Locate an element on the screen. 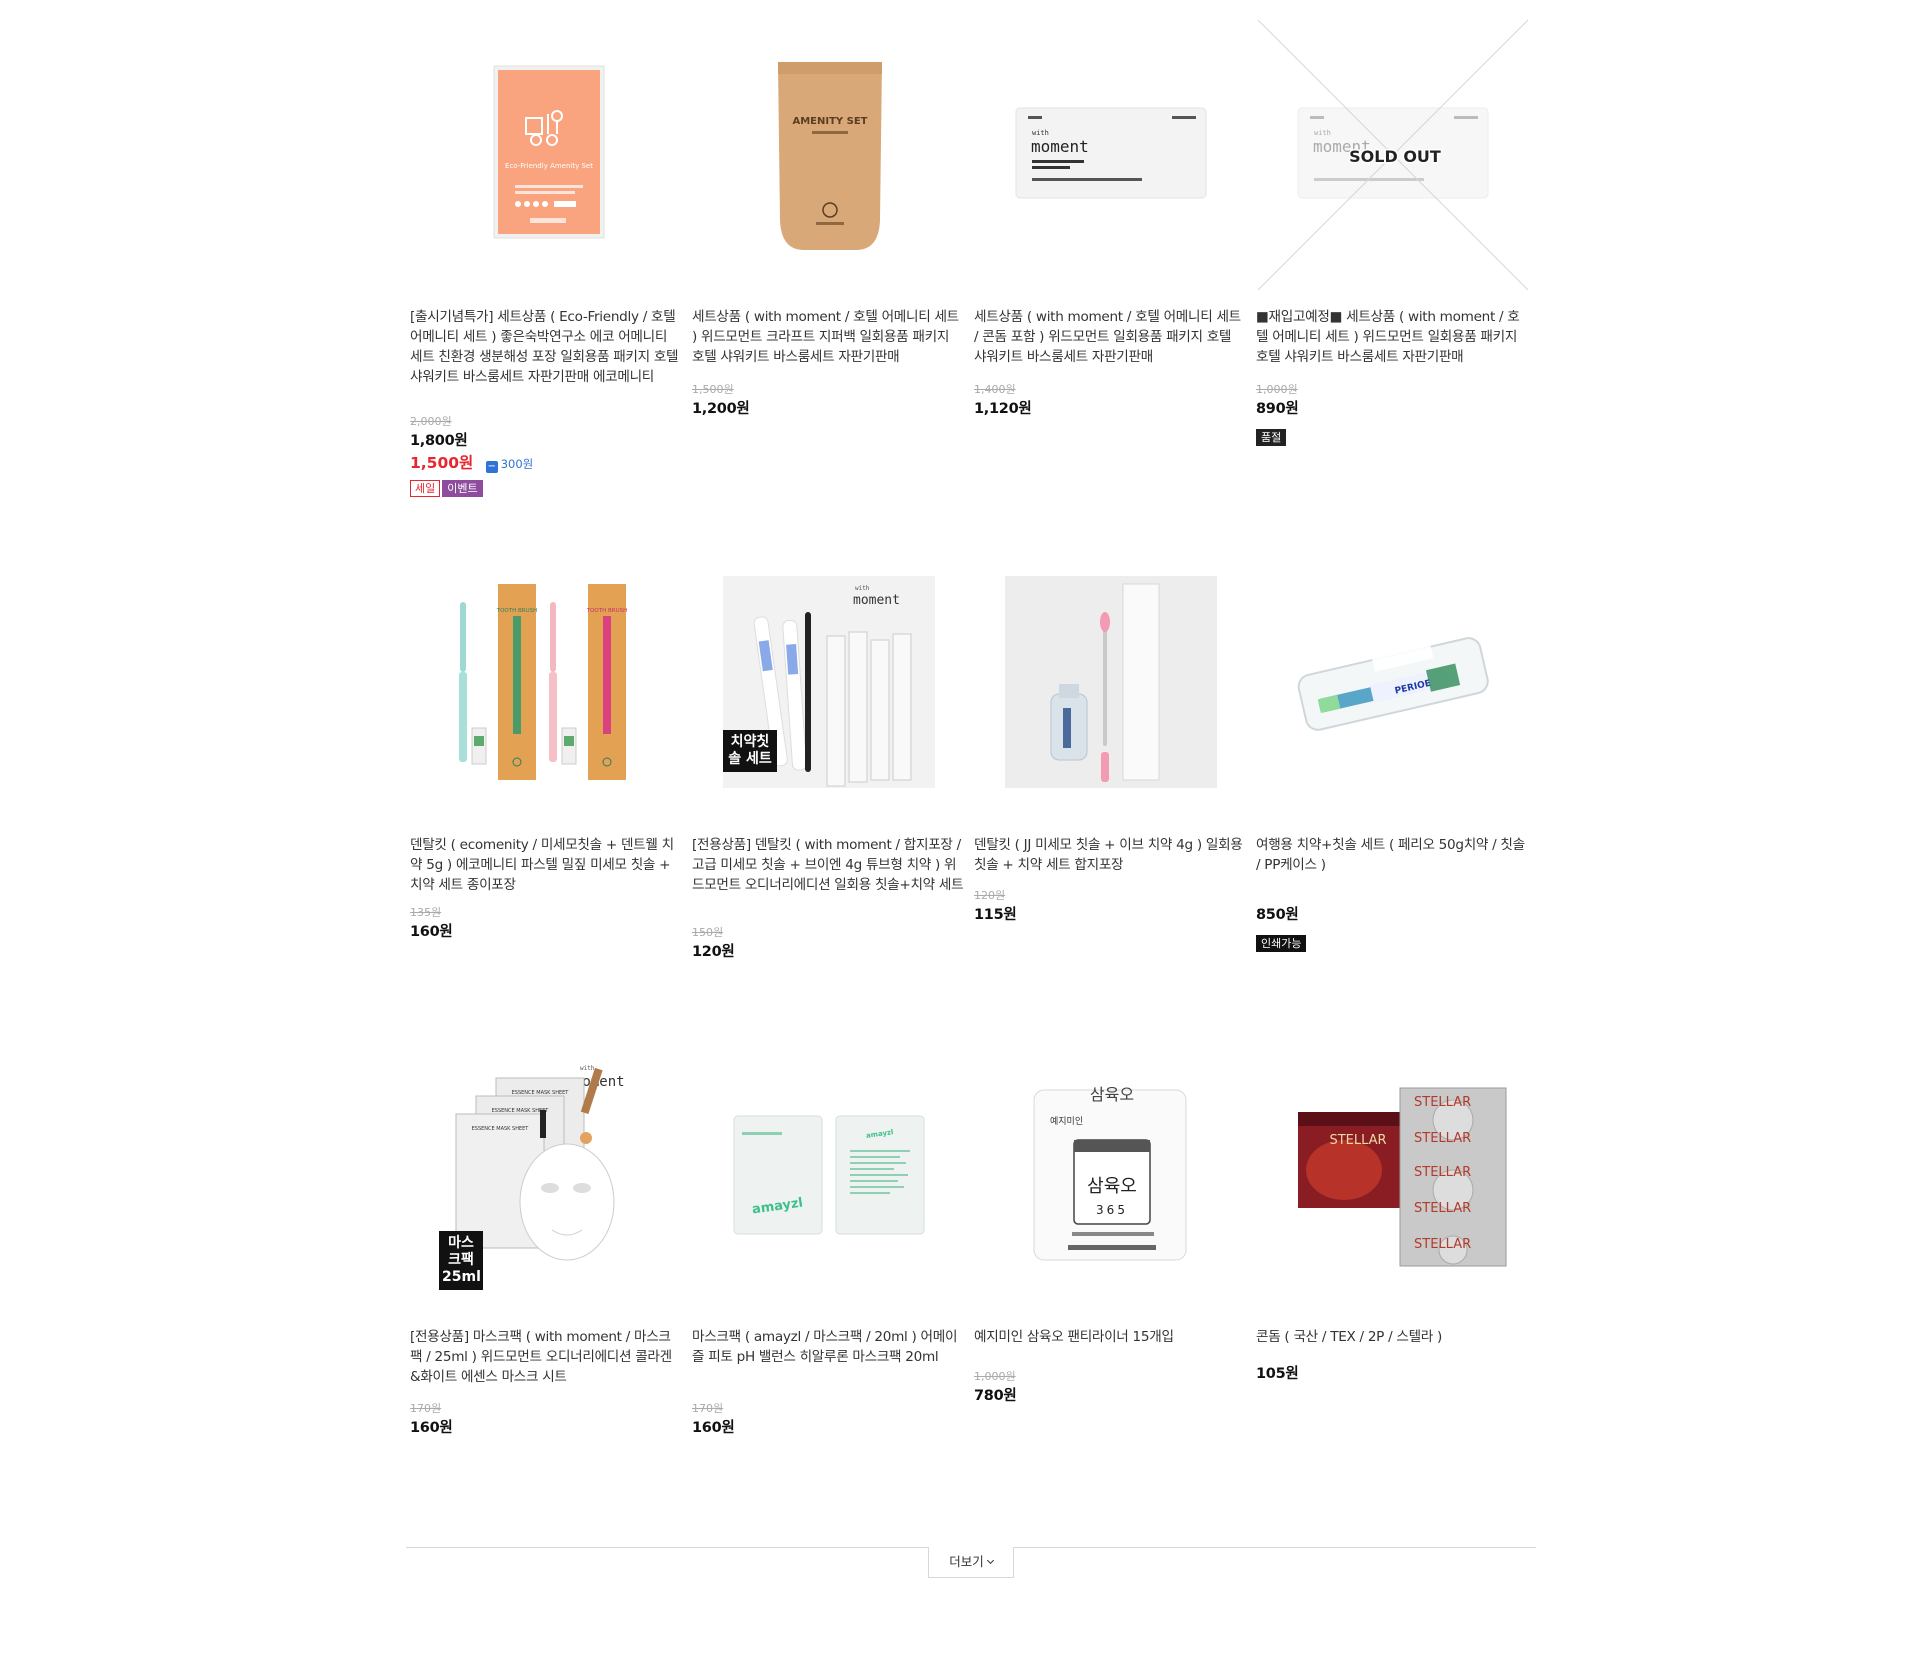 Image resolution: width=1920 pixels, height=1656 pixels. chevron-down-icon is located at coordinates (990, 1560).